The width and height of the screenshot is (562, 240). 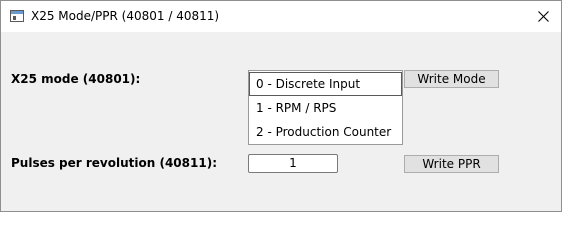 What do you see at coordinates (281, 16) in the screenshot?
I see `title-bar: X25 Mode/PPR (40801 / 40811)` at bounding box center [281, 16].